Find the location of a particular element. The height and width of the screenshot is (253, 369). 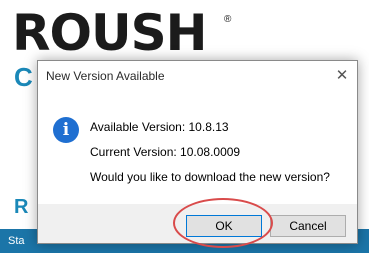

roush-logo: ROUSH is located at coordinates (109, 33).